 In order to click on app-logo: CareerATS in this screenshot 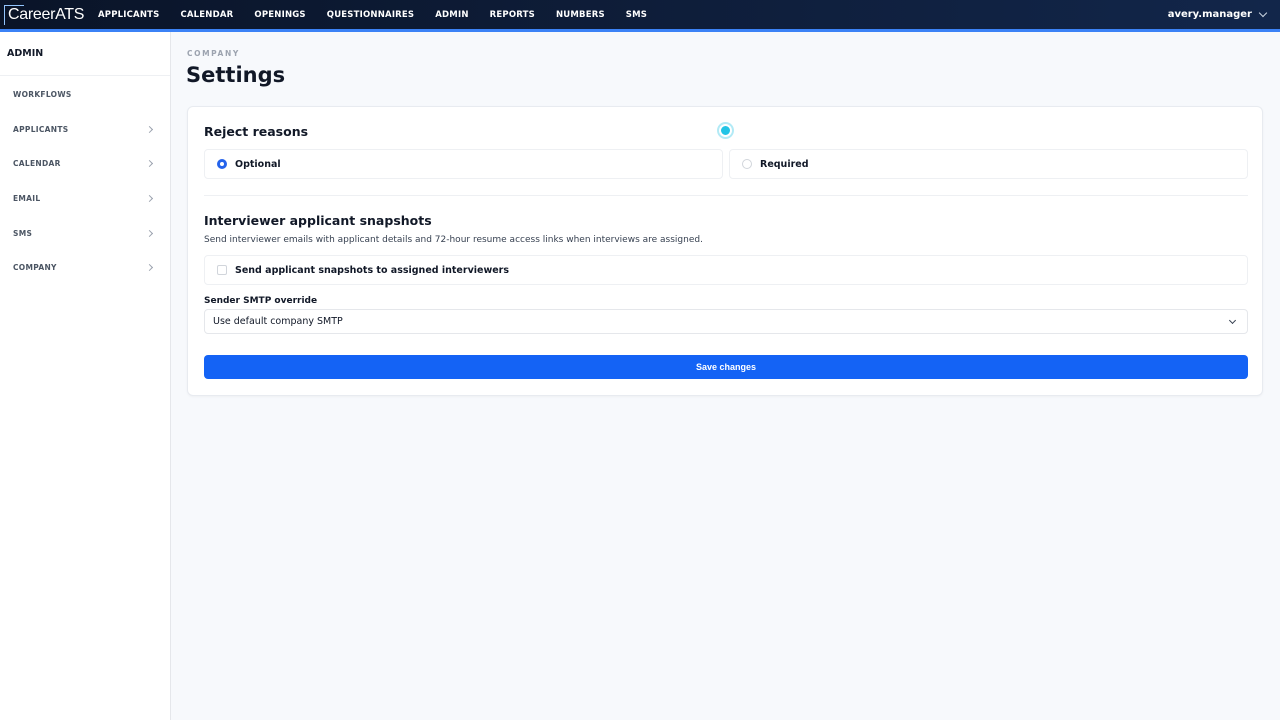, I will do `click(44, 15)`.